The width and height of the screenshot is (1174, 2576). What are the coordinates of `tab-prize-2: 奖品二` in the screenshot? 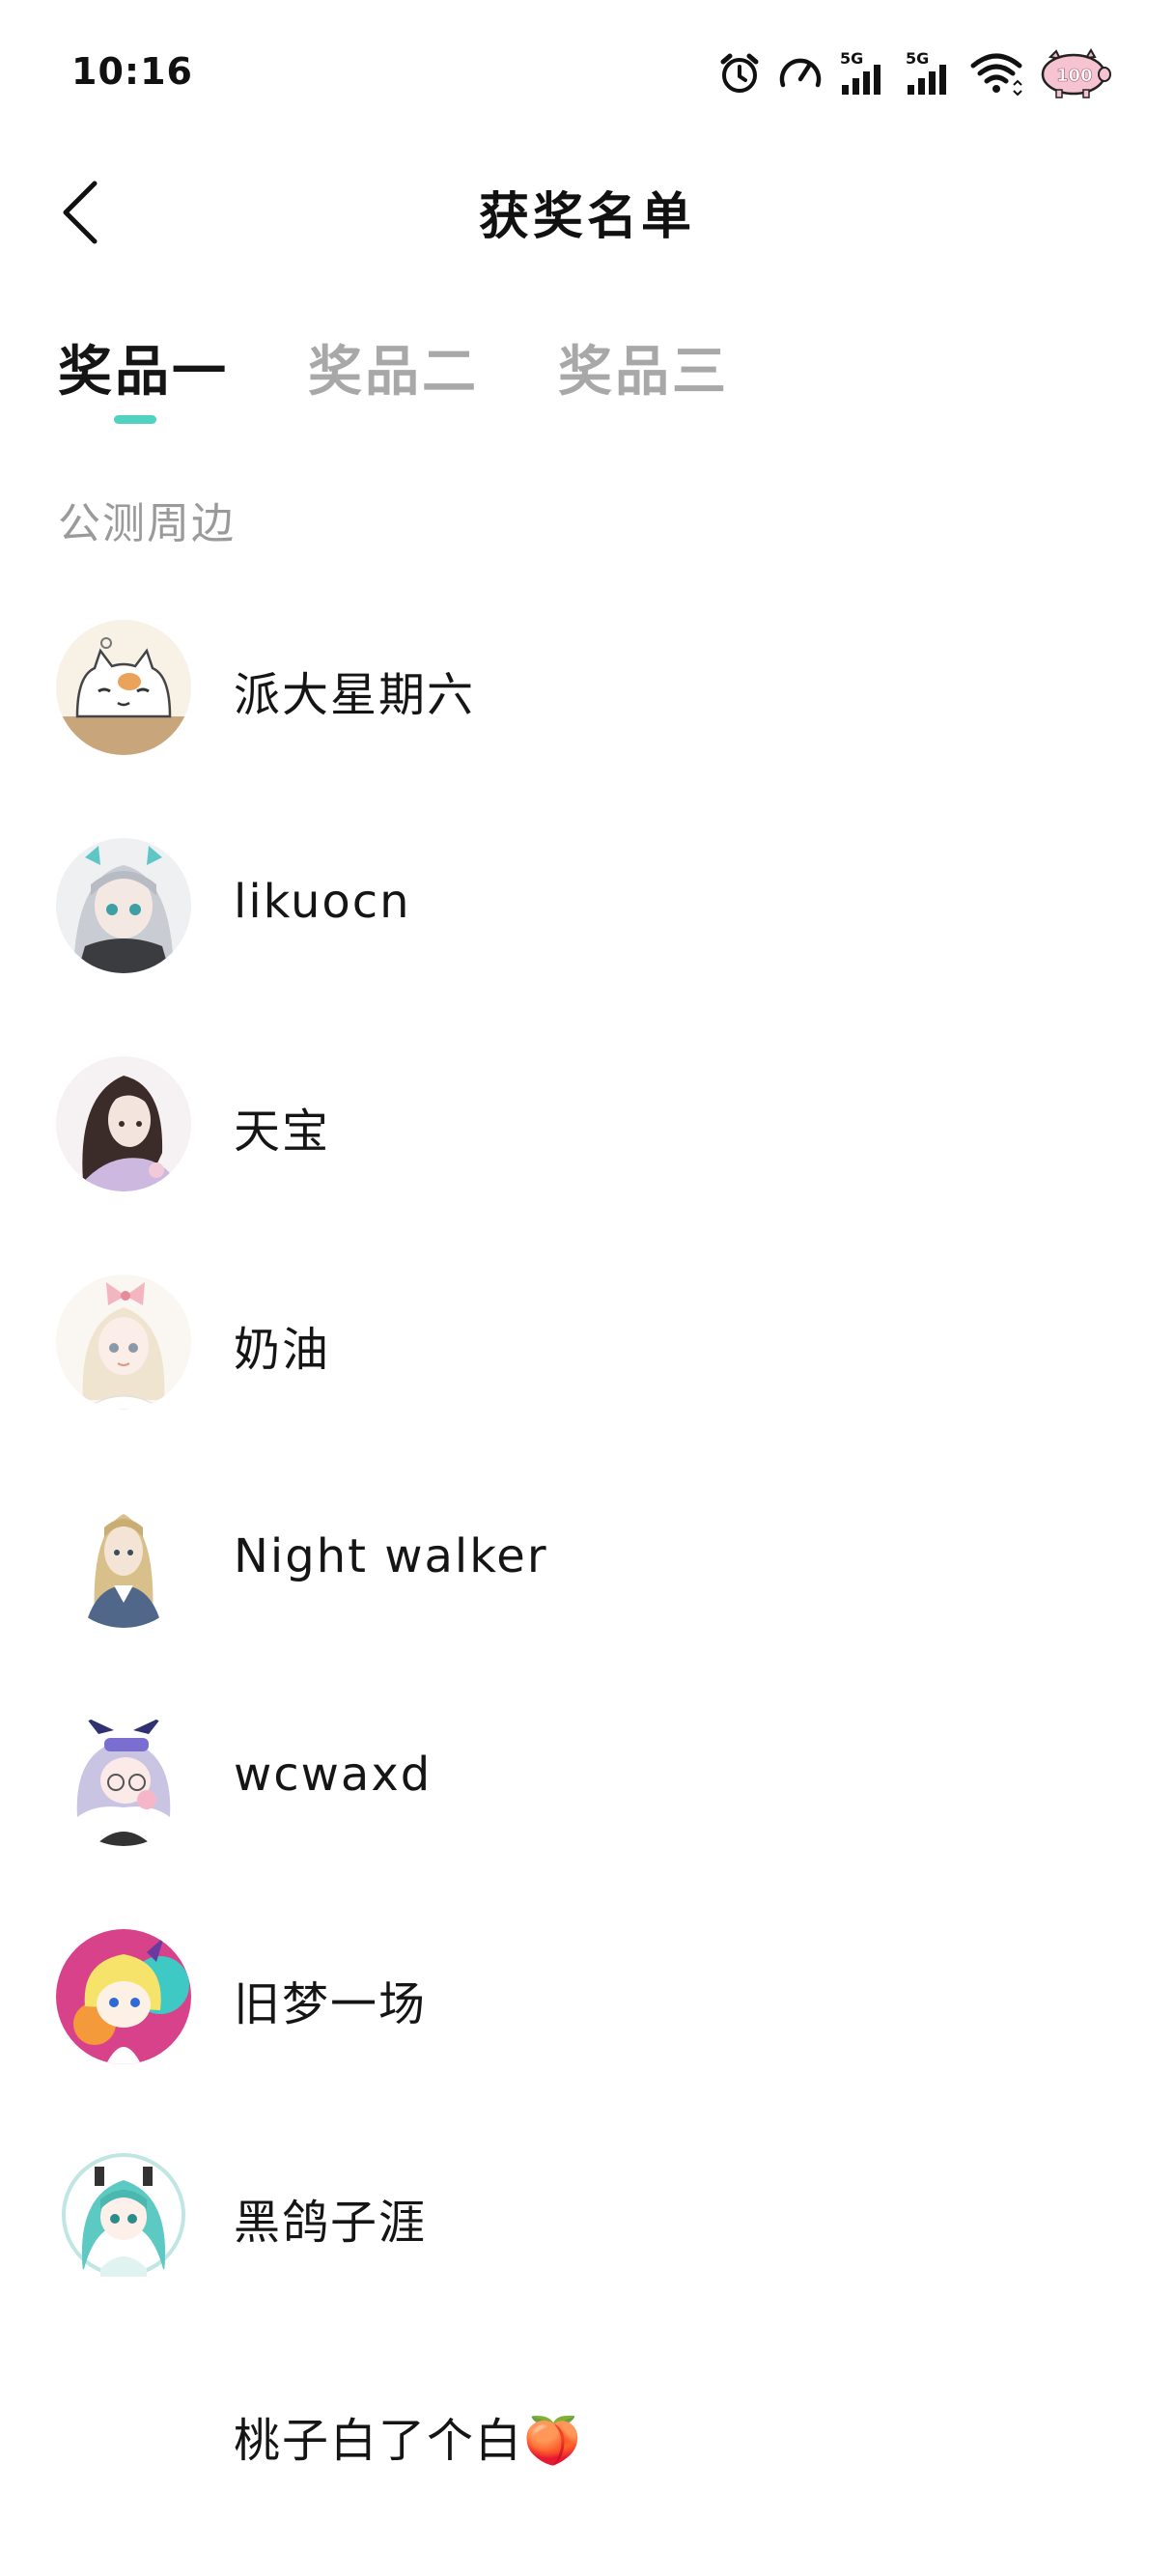 It's located at (393, 377).